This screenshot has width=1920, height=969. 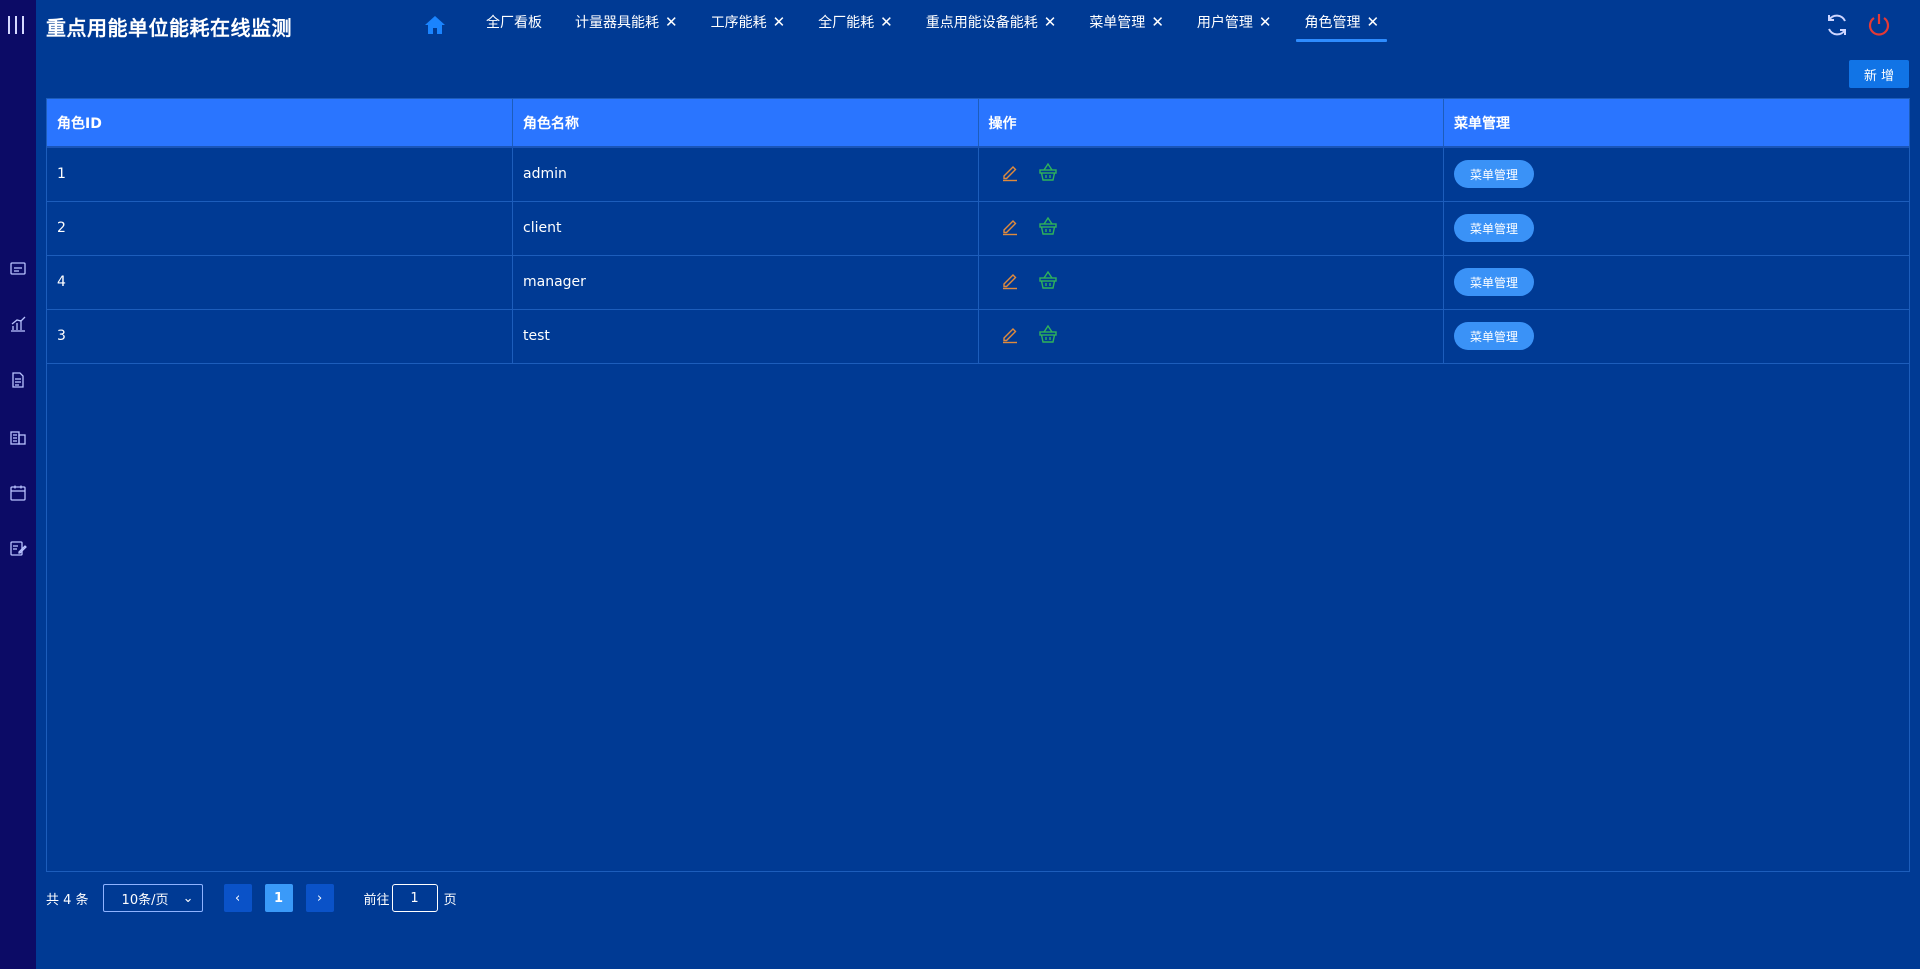 What do you see at coordinates (188, 898) in the screenshot?
I see `chevron-down-icon: ⌄` at bounding box center [188, 898].